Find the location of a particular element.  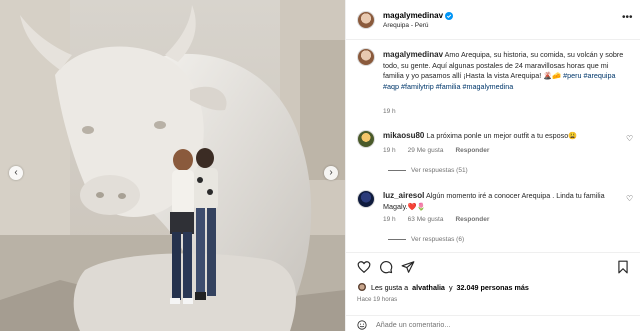

view-replies-button: Ver respuestas (6) is located at coordinates (426, 239).